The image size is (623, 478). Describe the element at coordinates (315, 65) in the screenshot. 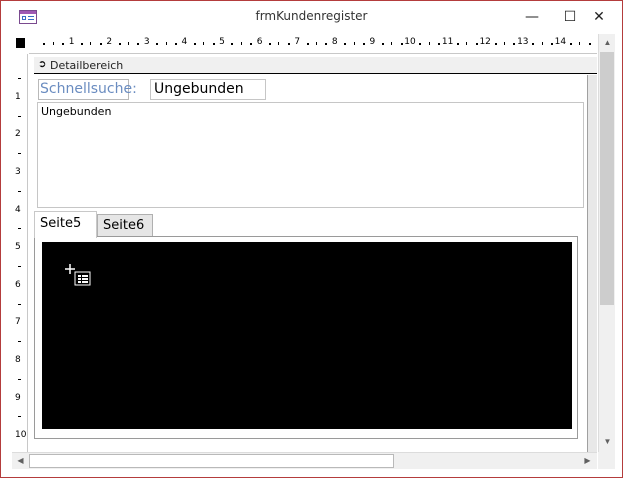

I see `section-header-detail: ➲ Detailbereich` at that location.